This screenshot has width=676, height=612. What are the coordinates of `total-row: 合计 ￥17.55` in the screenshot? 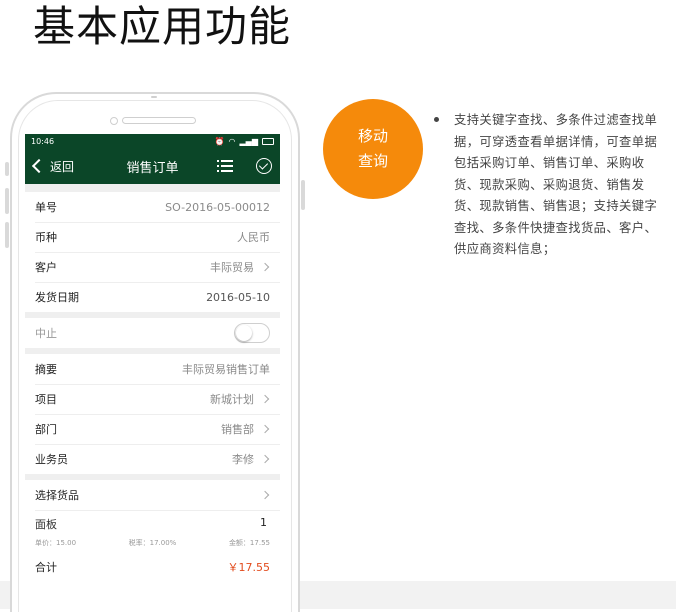 It's located at (152, 567).